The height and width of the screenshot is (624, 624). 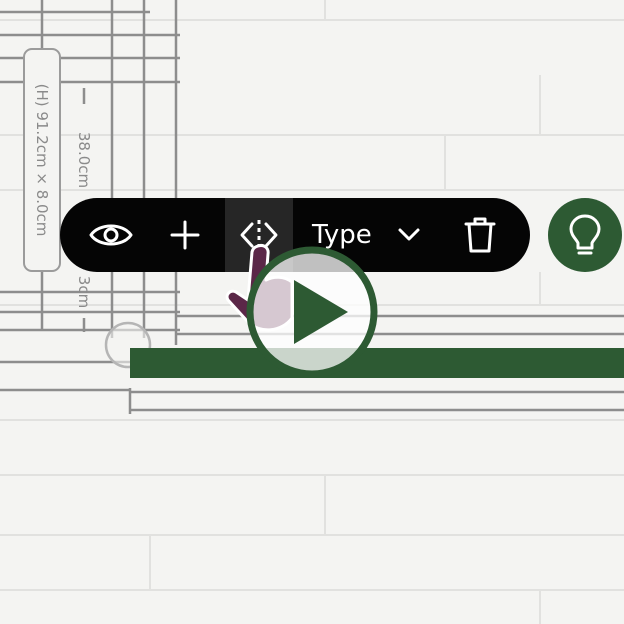 I want to click on eye-icon, so click(x=111, y=235).